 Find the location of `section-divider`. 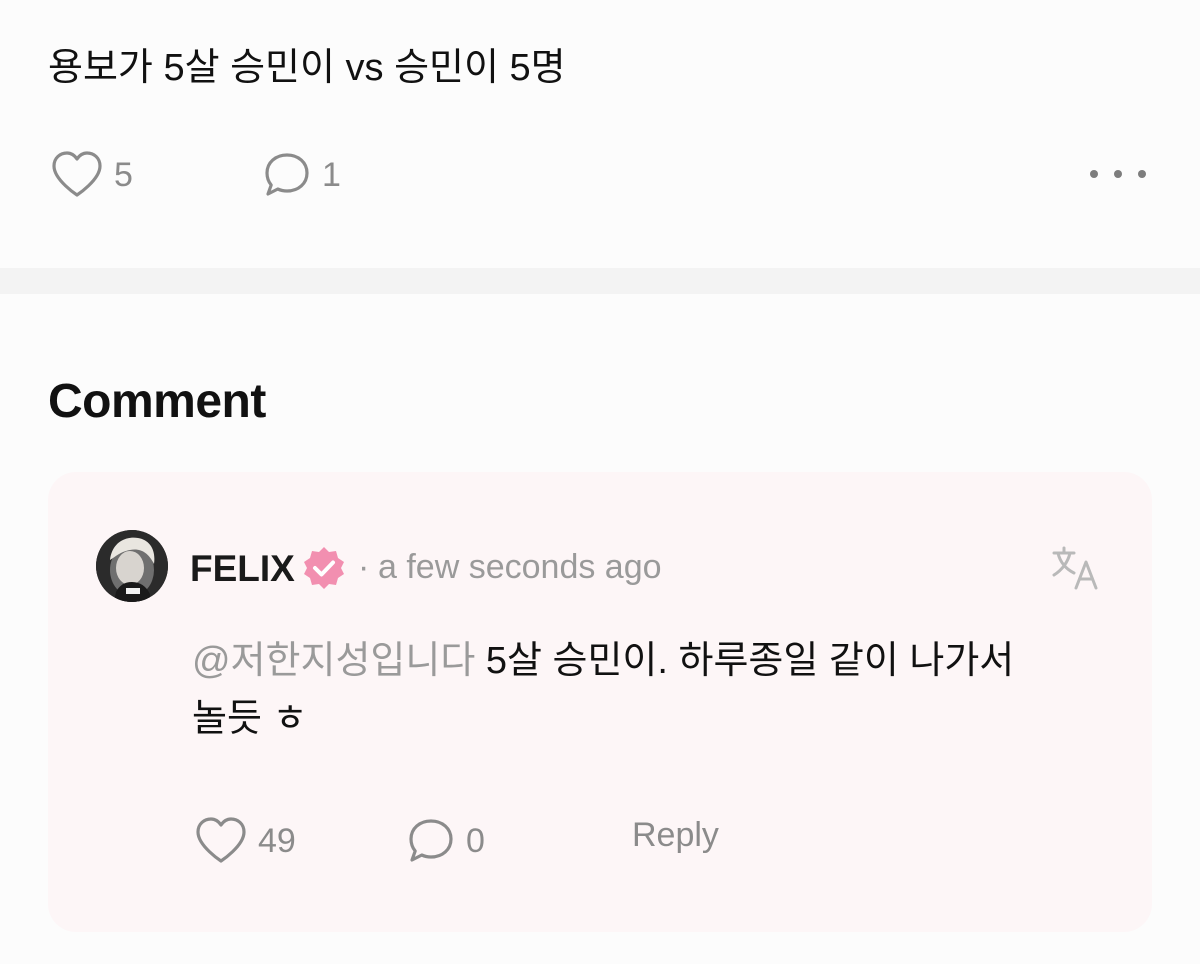

section-divider is located at coordinates (600, 281).